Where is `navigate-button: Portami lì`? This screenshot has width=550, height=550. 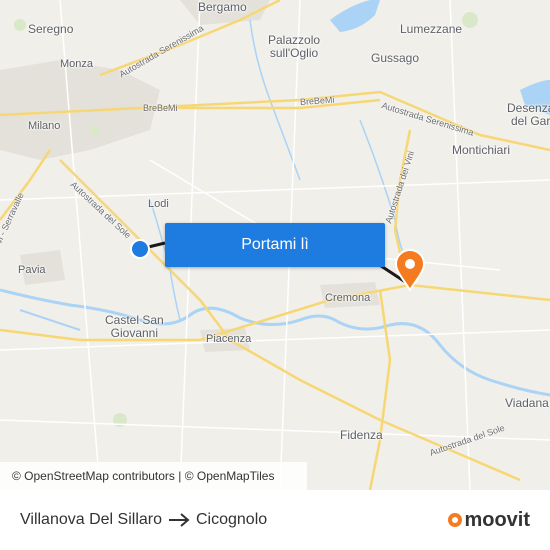 navigate-button: Portami lì is located at coordinates (275, 245).